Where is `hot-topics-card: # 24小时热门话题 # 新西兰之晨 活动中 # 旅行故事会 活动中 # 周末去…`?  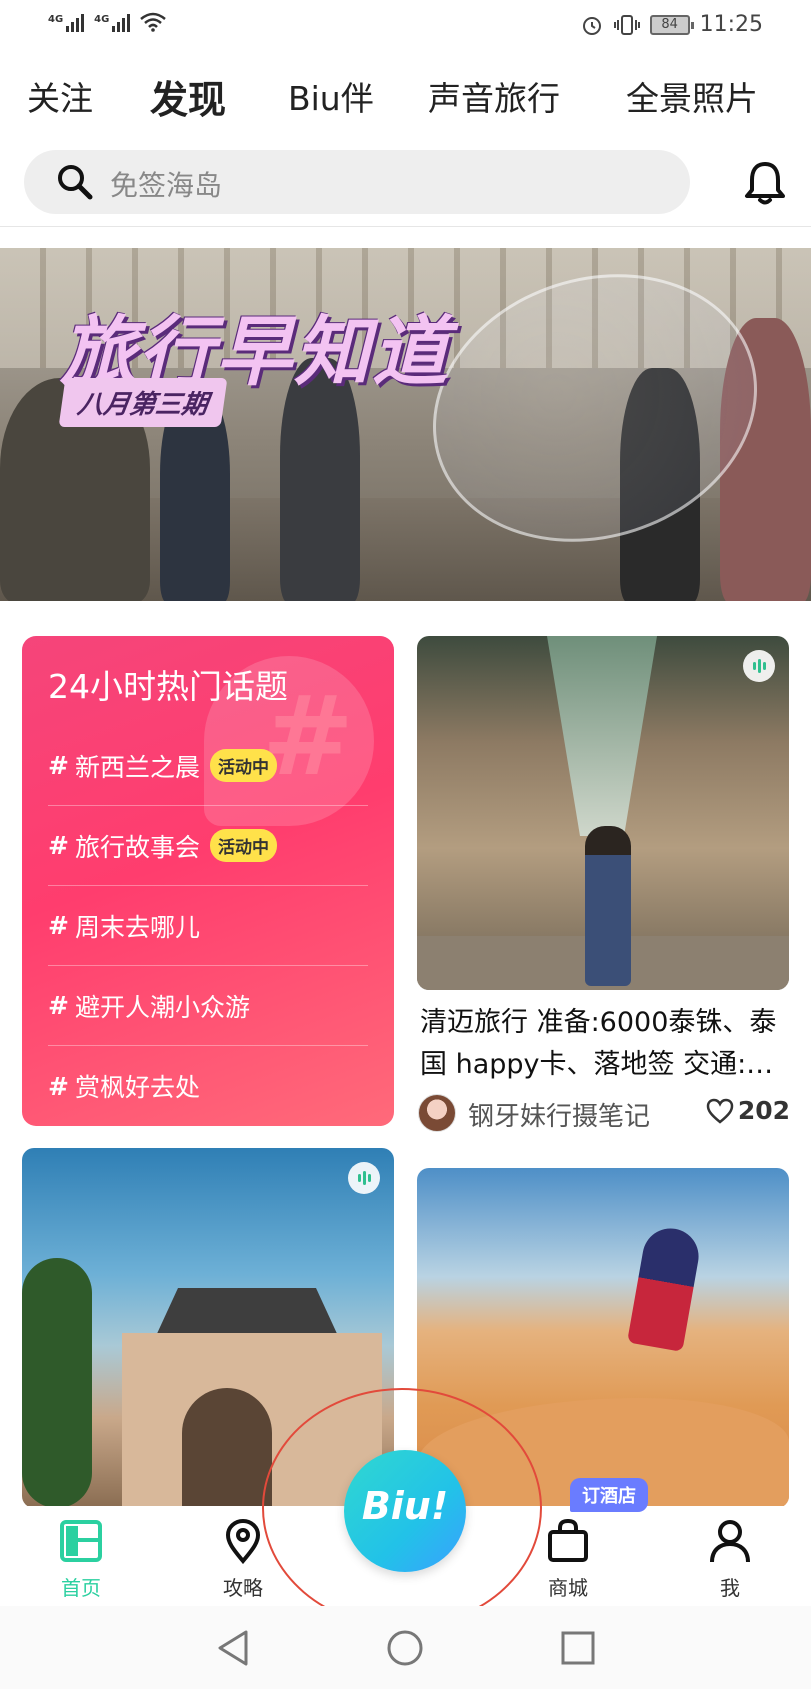
hot-topics-card: # 24小时热门话题 # 新西兰之晨 活动中 # 旅行故事会 活动中 # 周末去… is located at coordinates (208, 881).